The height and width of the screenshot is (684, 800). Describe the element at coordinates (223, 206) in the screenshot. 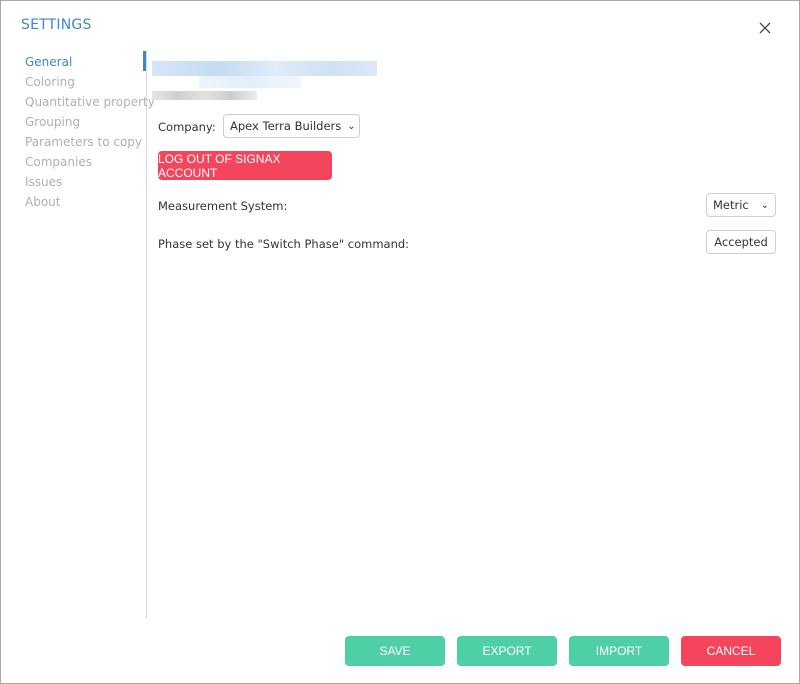

I see `measurement-system-label: Measurement System:` at that location.